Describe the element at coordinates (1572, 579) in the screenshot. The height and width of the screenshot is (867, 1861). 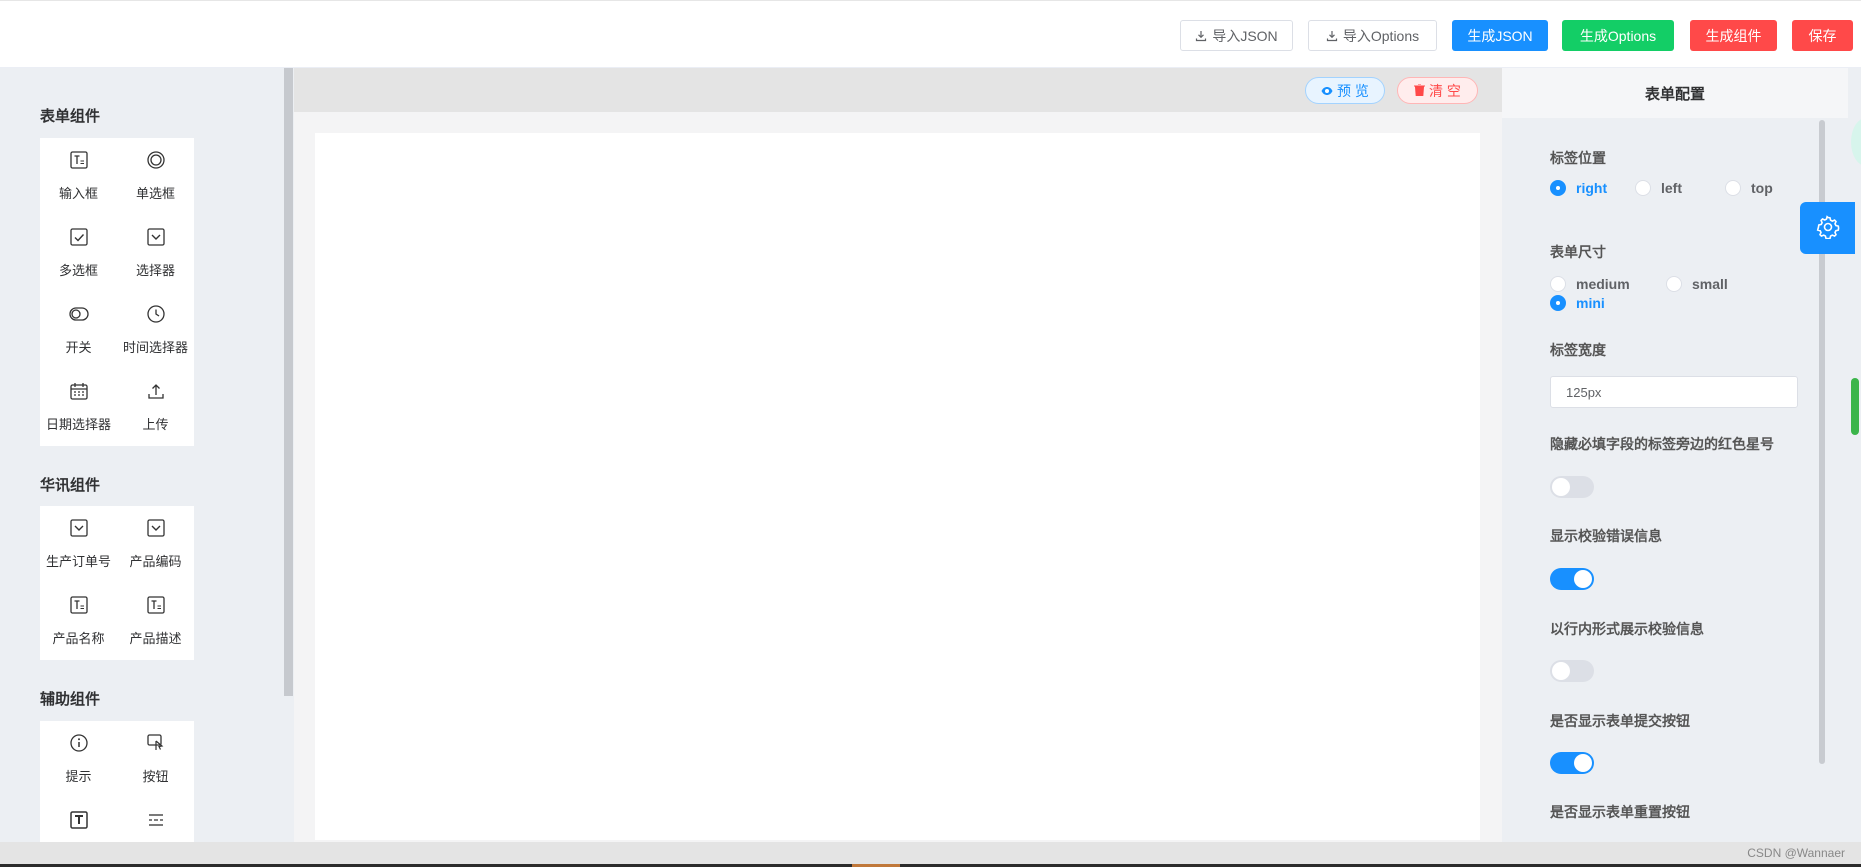
I see `show-error-switch` at that location.